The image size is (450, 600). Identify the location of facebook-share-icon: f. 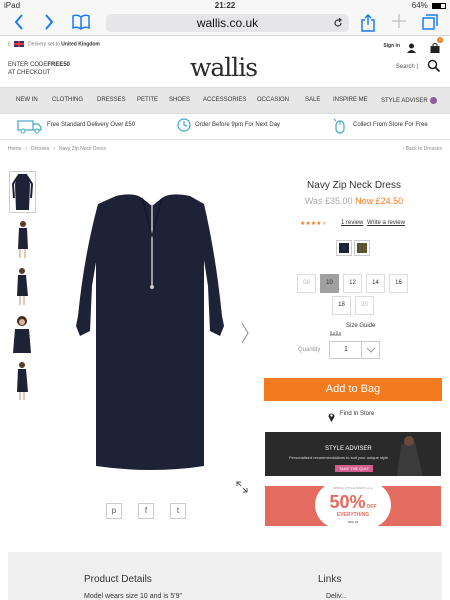
(146, 511).